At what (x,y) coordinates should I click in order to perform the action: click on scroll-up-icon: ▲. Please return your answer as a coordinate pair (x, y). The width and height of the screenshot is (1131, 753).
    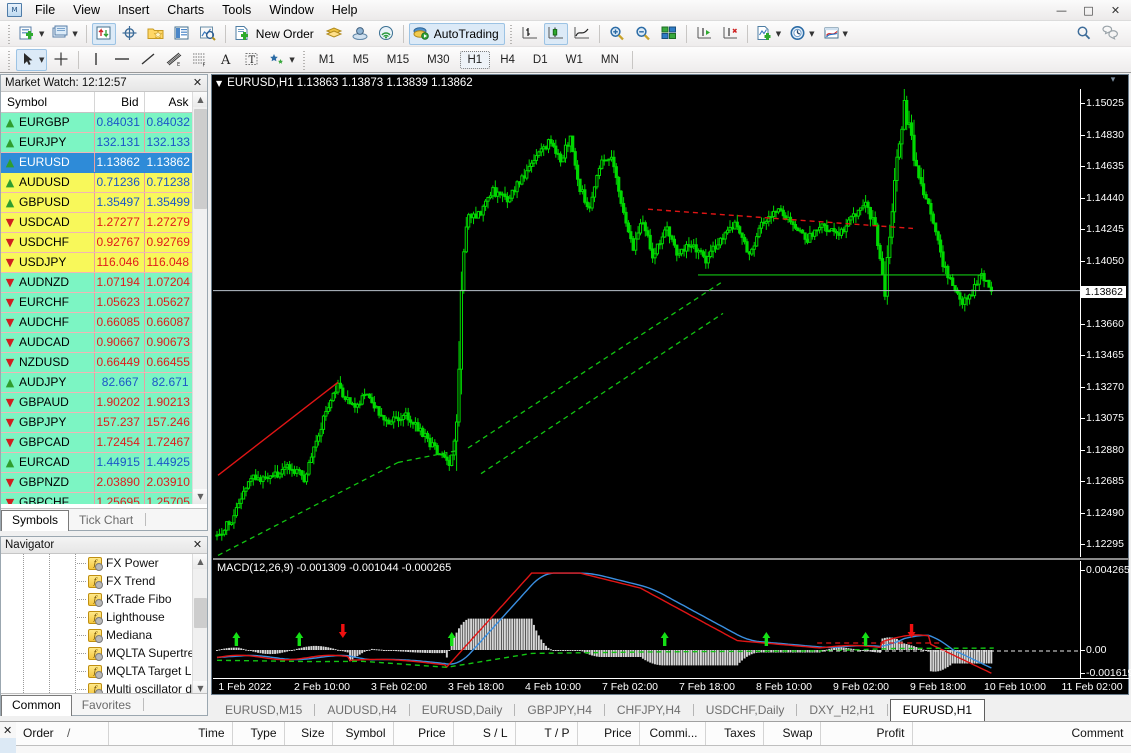
    Looking at the image, I should click on (200, 99).